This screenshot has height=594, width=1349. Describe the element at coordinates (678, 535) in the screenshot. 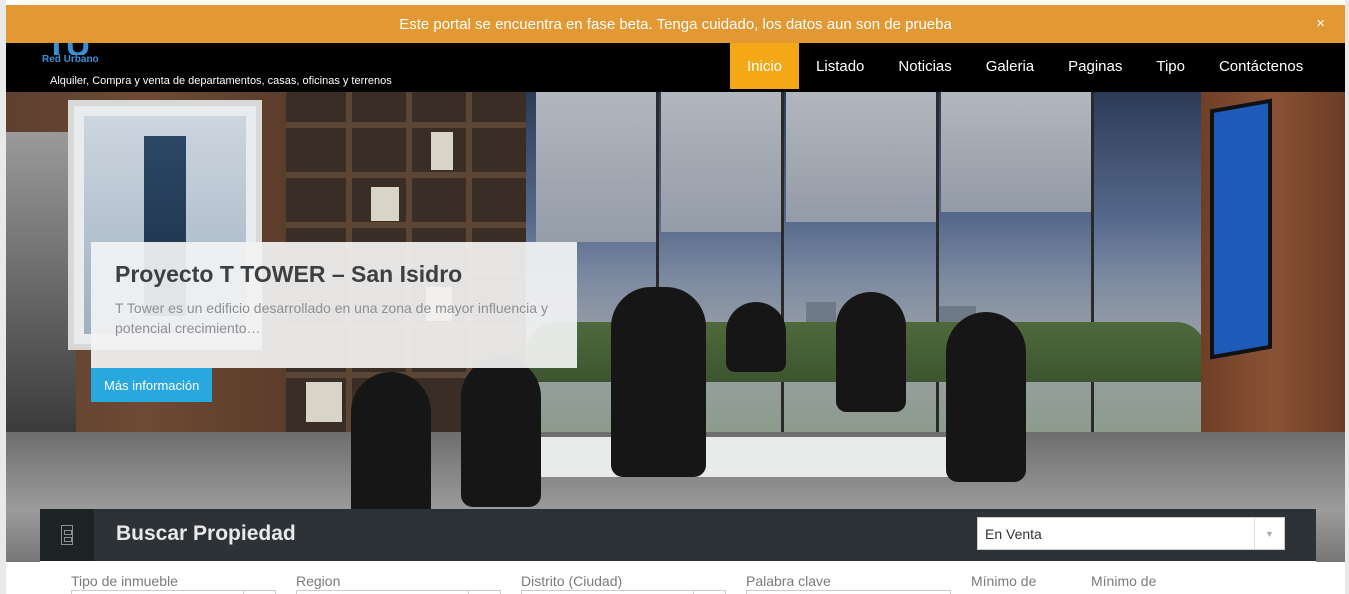

I see `search-panel: Buscar Propiedad En Venta ▼` at that location.